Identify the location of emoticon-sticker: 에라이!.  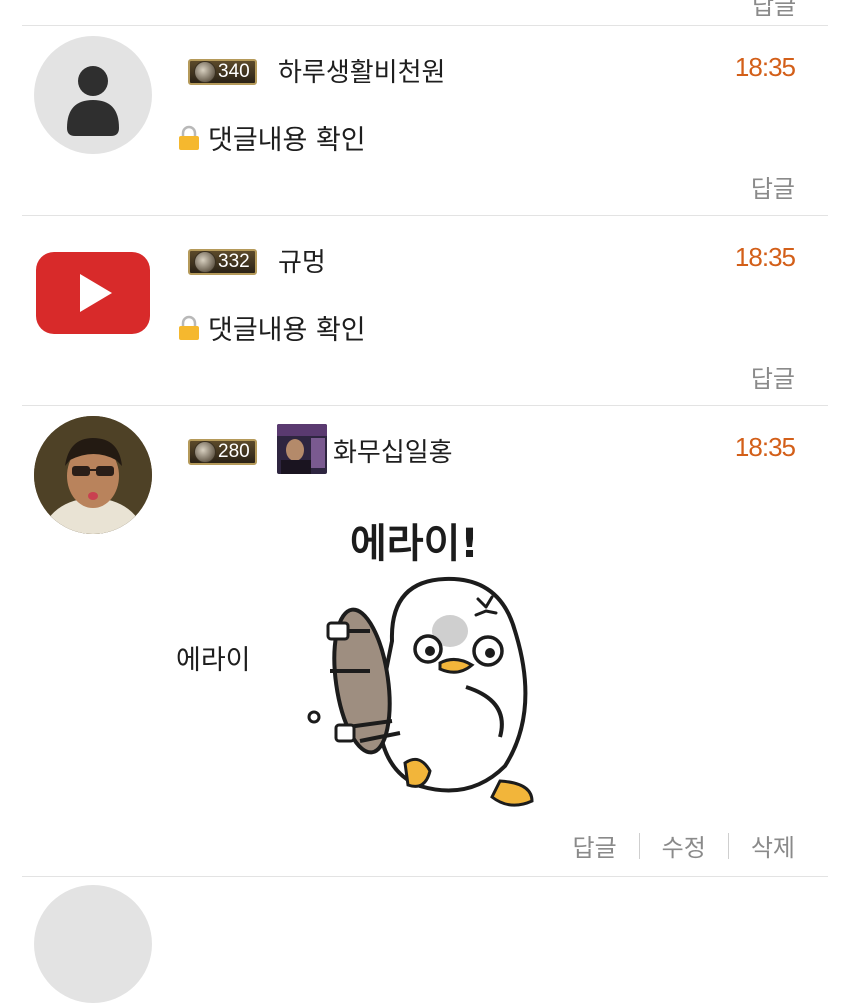
(415, 656).